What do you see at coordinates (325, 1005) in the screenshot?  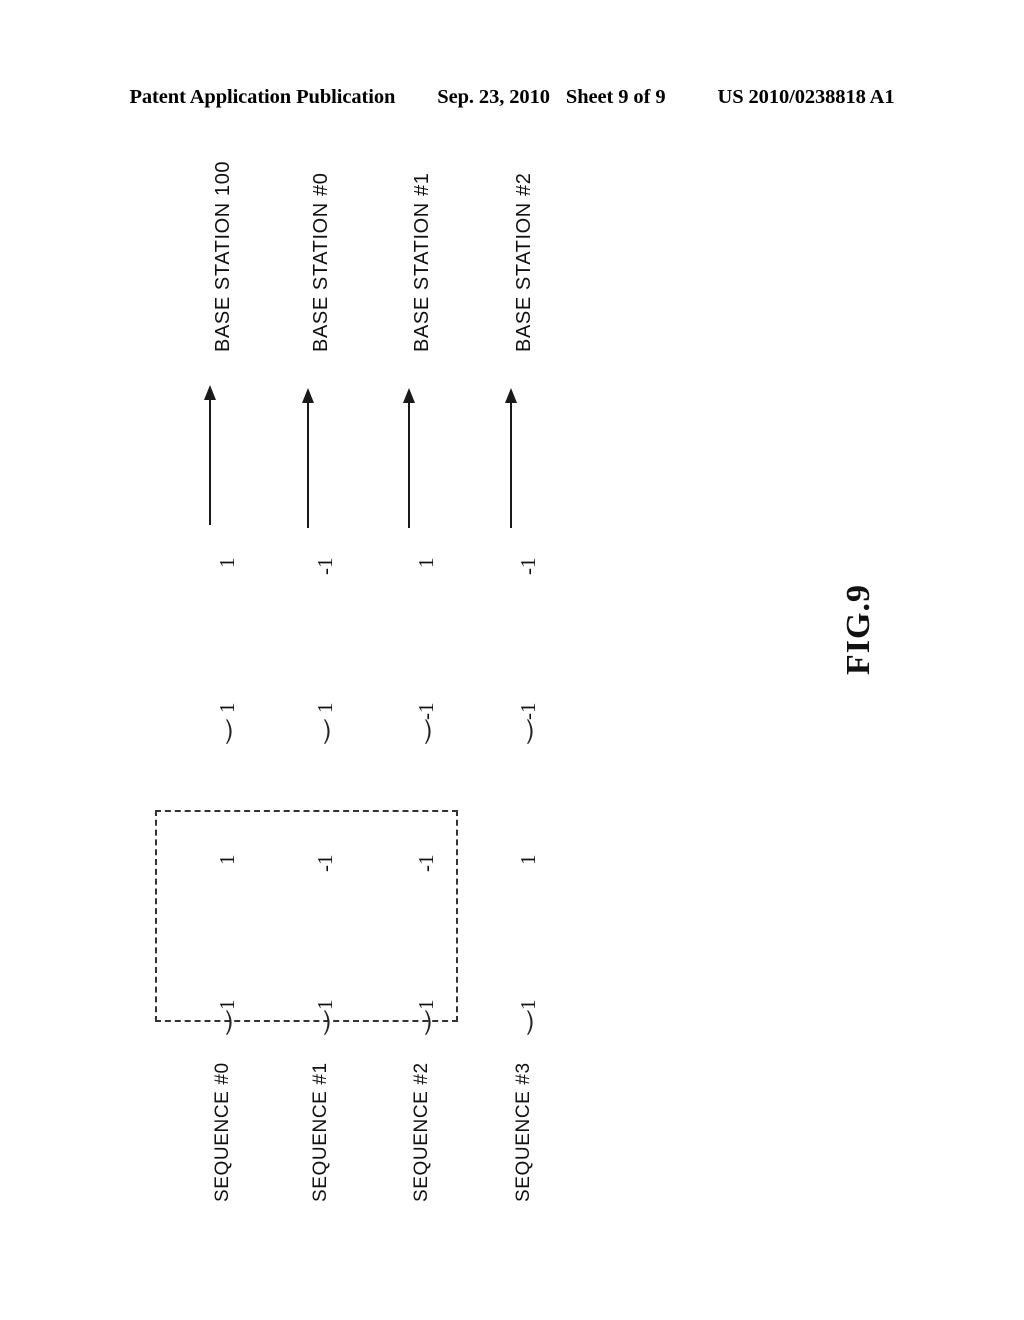 I see `sequence-1-value-0: 1` at bounding box center [325, 1005].